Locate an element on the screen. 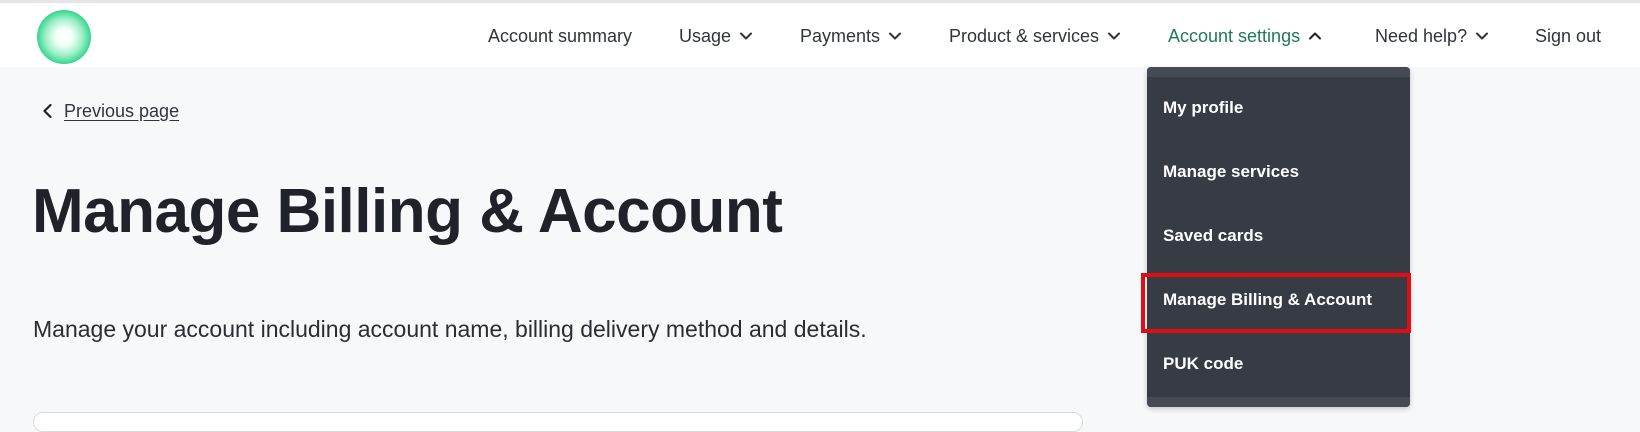 The height and width of the screenshot is (432, 1640). menu-item-saved-cards: Saved cards is located at coordinates (1213, 236).